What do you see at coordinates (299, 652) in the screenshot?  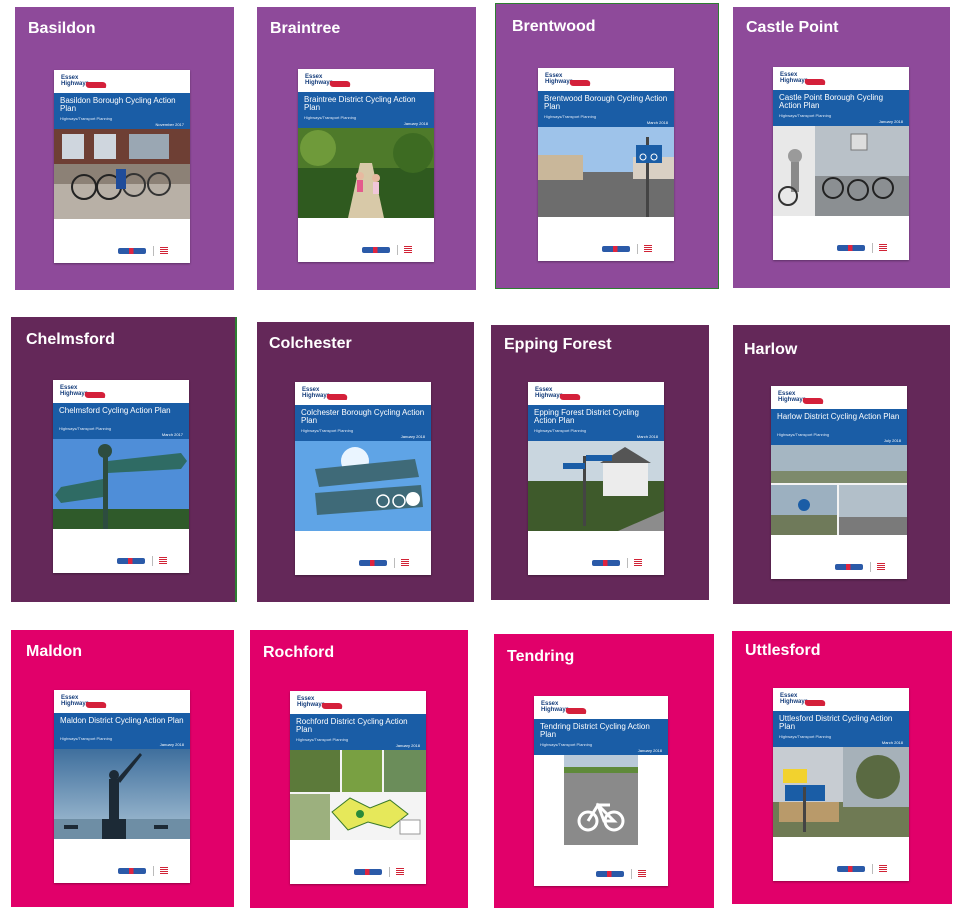 I see `tile-title: Rochford` at bounding box center [299, 652].